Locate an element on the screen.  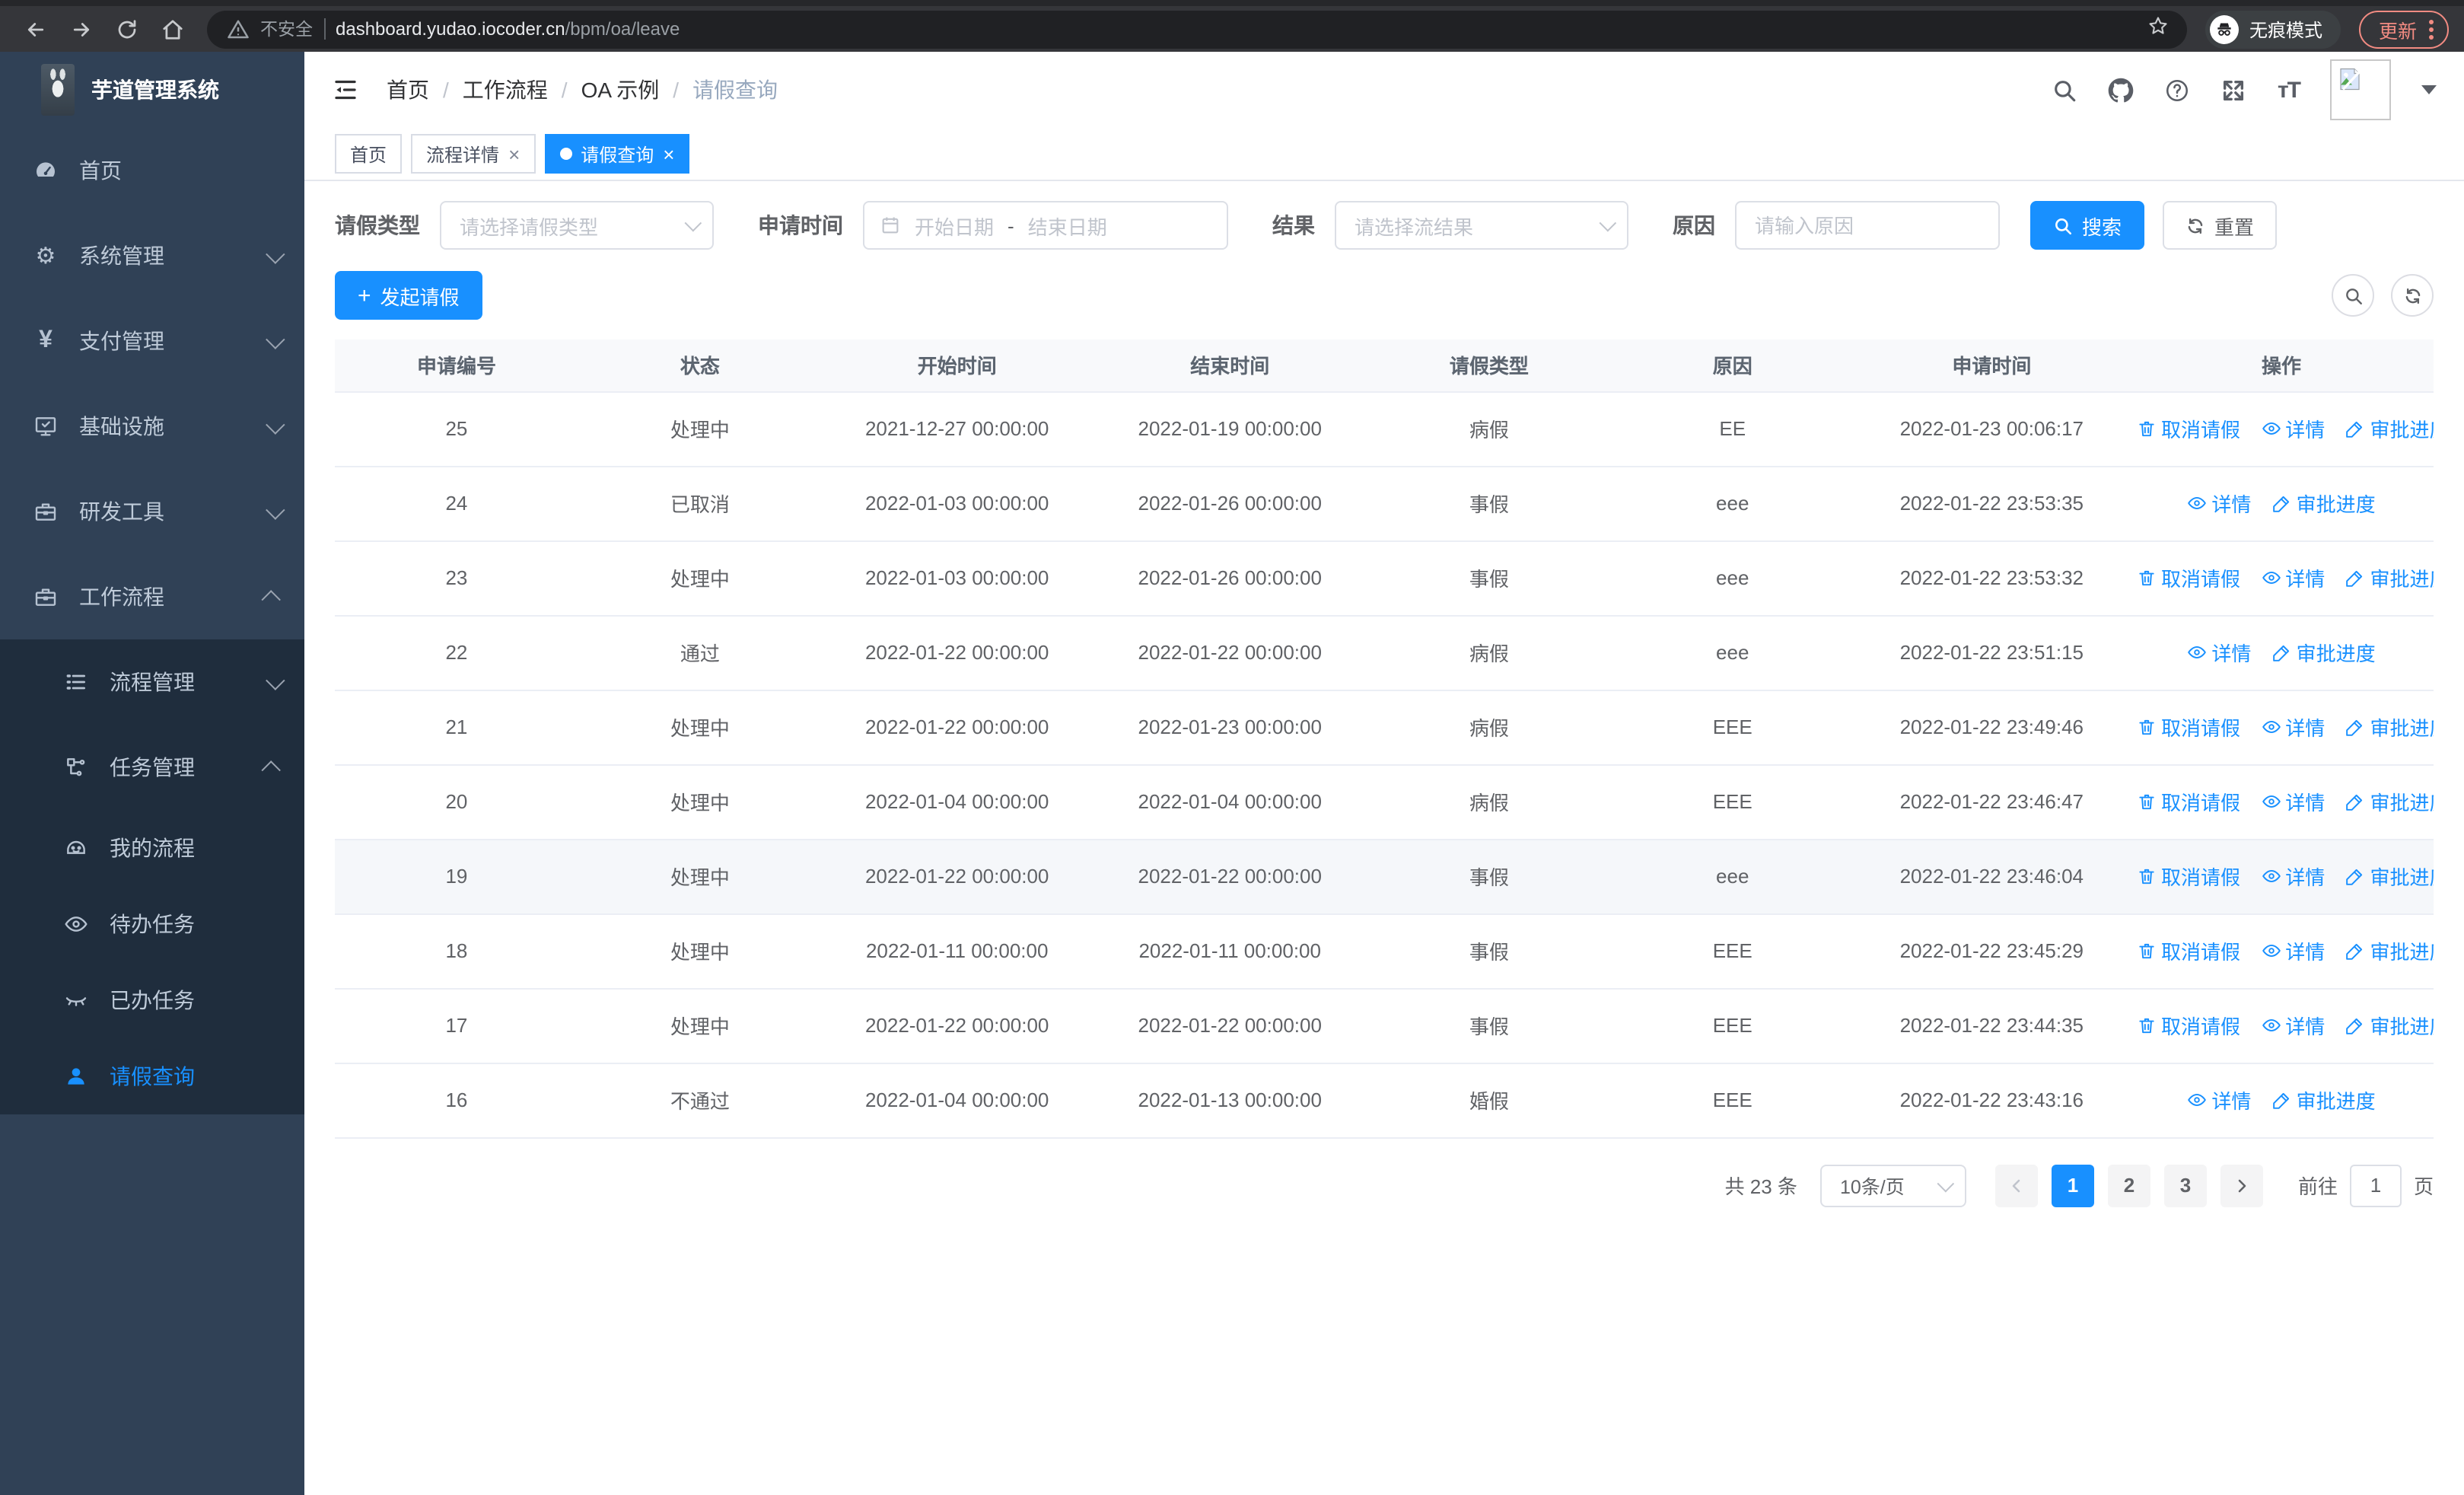
avatar is located at coordinates (2360, 90).